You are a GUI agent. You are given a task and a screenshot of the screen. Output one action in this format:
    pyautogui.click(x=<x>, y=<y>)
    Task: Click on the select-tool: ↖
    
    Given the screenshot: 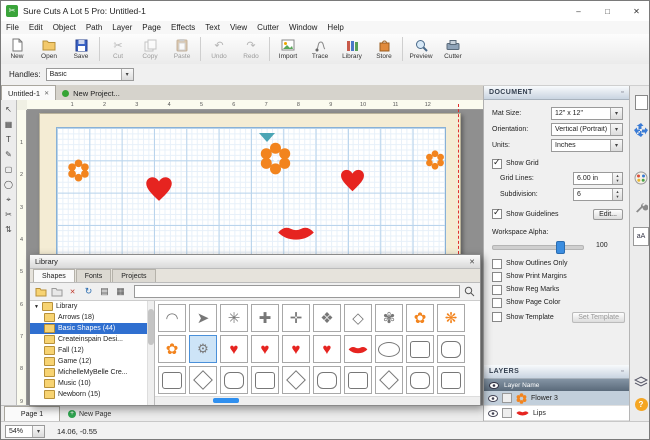 What is the action you would take?
    pyautogui.click(x=9, y=109)
    